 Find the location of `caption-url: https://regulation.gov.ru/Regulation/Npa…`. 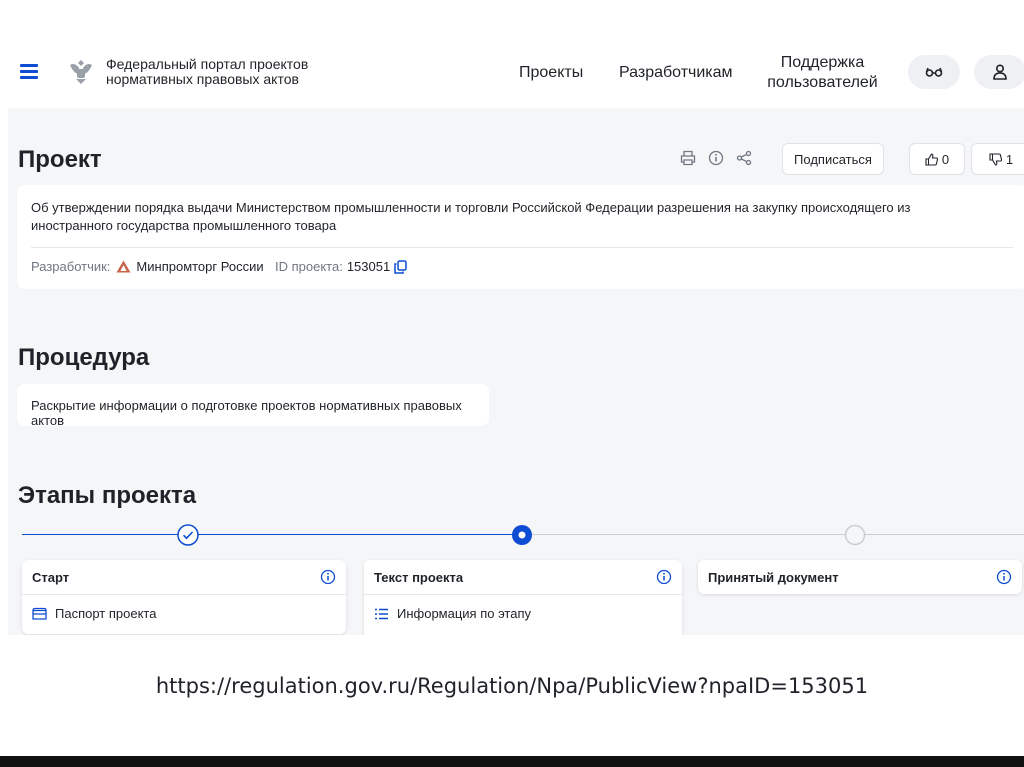

caption-url: https://regulation.gov.ru/Regulation/Npa… is located at coordinates (512, 686).